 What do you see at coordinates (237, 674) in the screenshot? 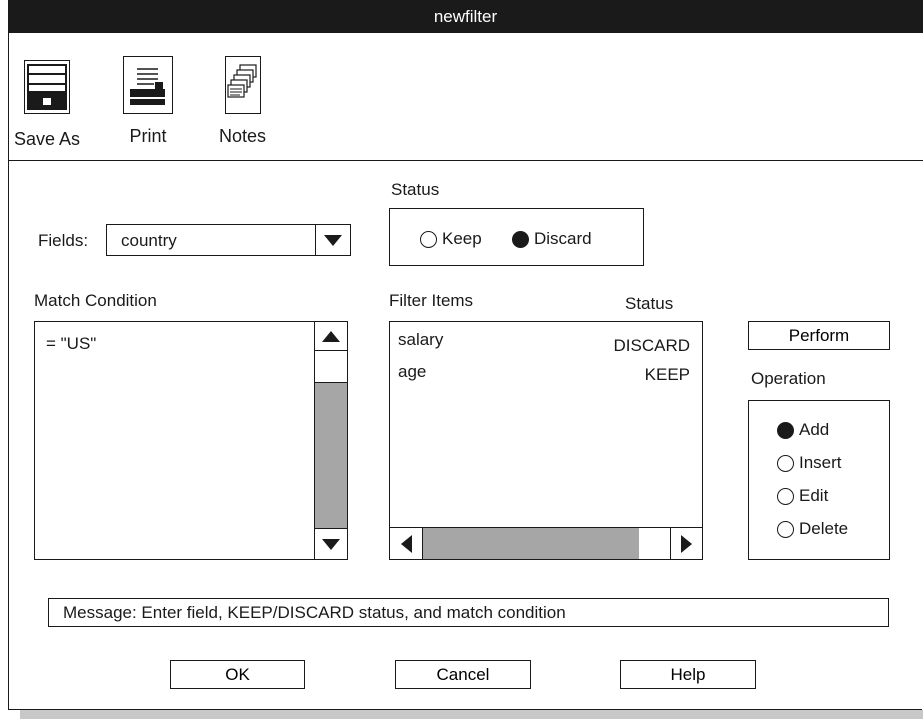
I see `ok-button: OK` at bounding box center [237, 674].